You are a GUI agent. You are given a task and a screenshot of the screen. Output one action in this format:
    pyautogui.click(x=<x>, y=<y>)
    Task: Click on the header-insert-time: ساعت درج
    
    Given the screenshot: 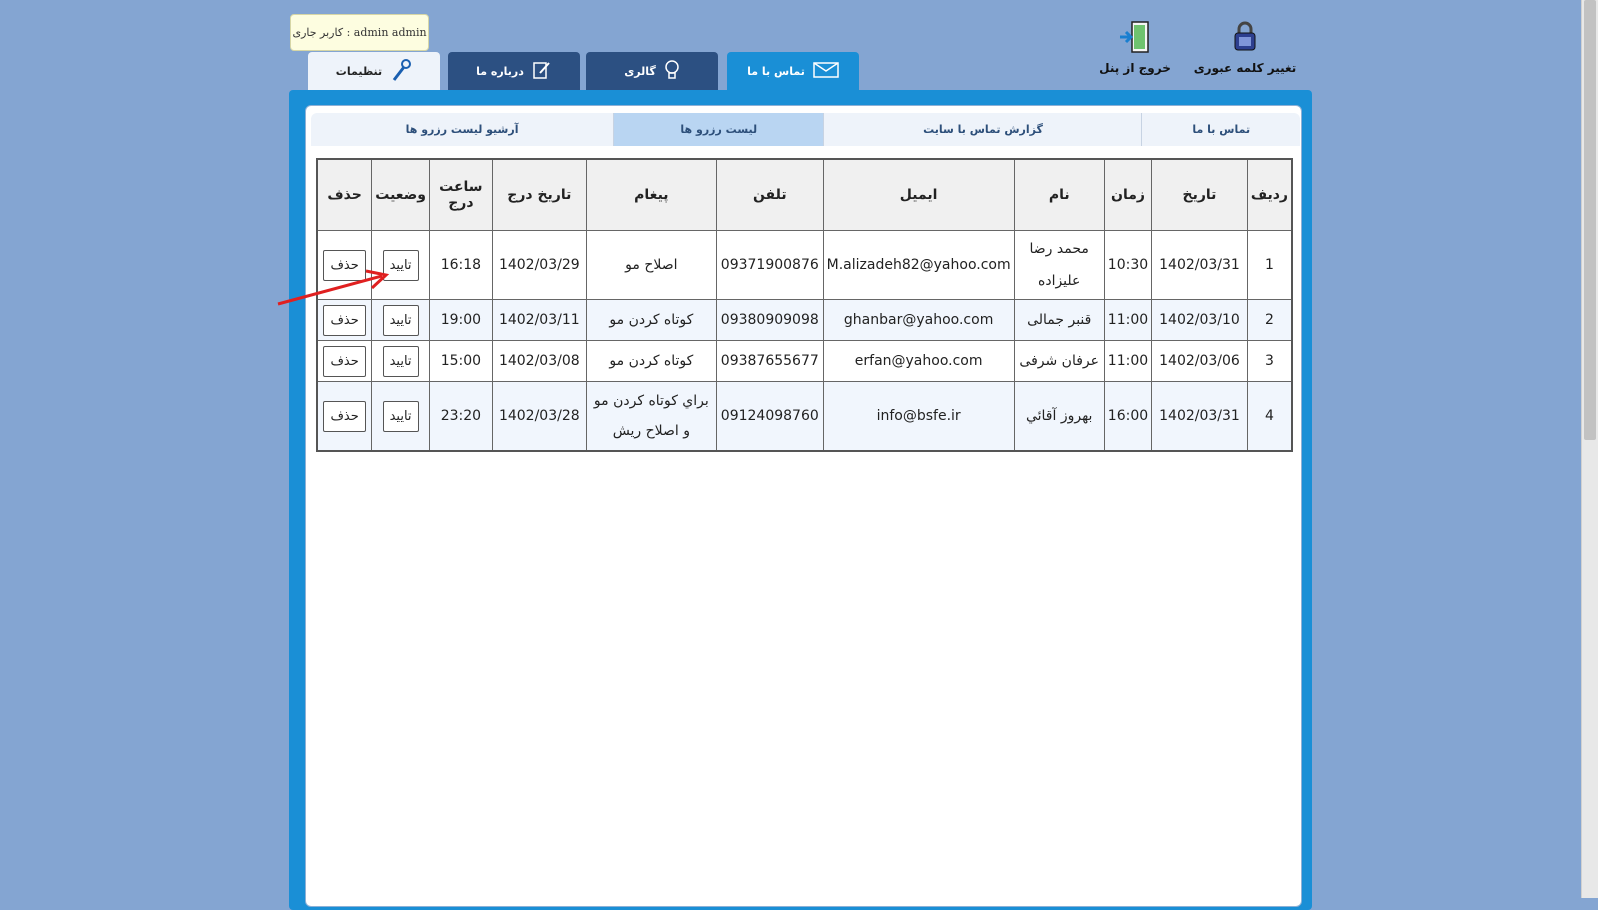 What is the action you would take?
    pyautogui.click(x=460, y=194)
    